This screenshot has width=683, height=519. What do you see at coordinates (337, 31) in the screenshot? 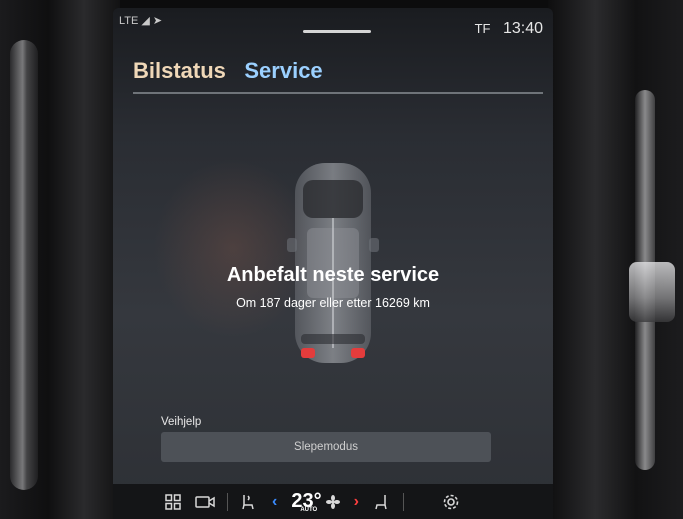
I see `pull-down-handle` at bounding box center [337, 31].